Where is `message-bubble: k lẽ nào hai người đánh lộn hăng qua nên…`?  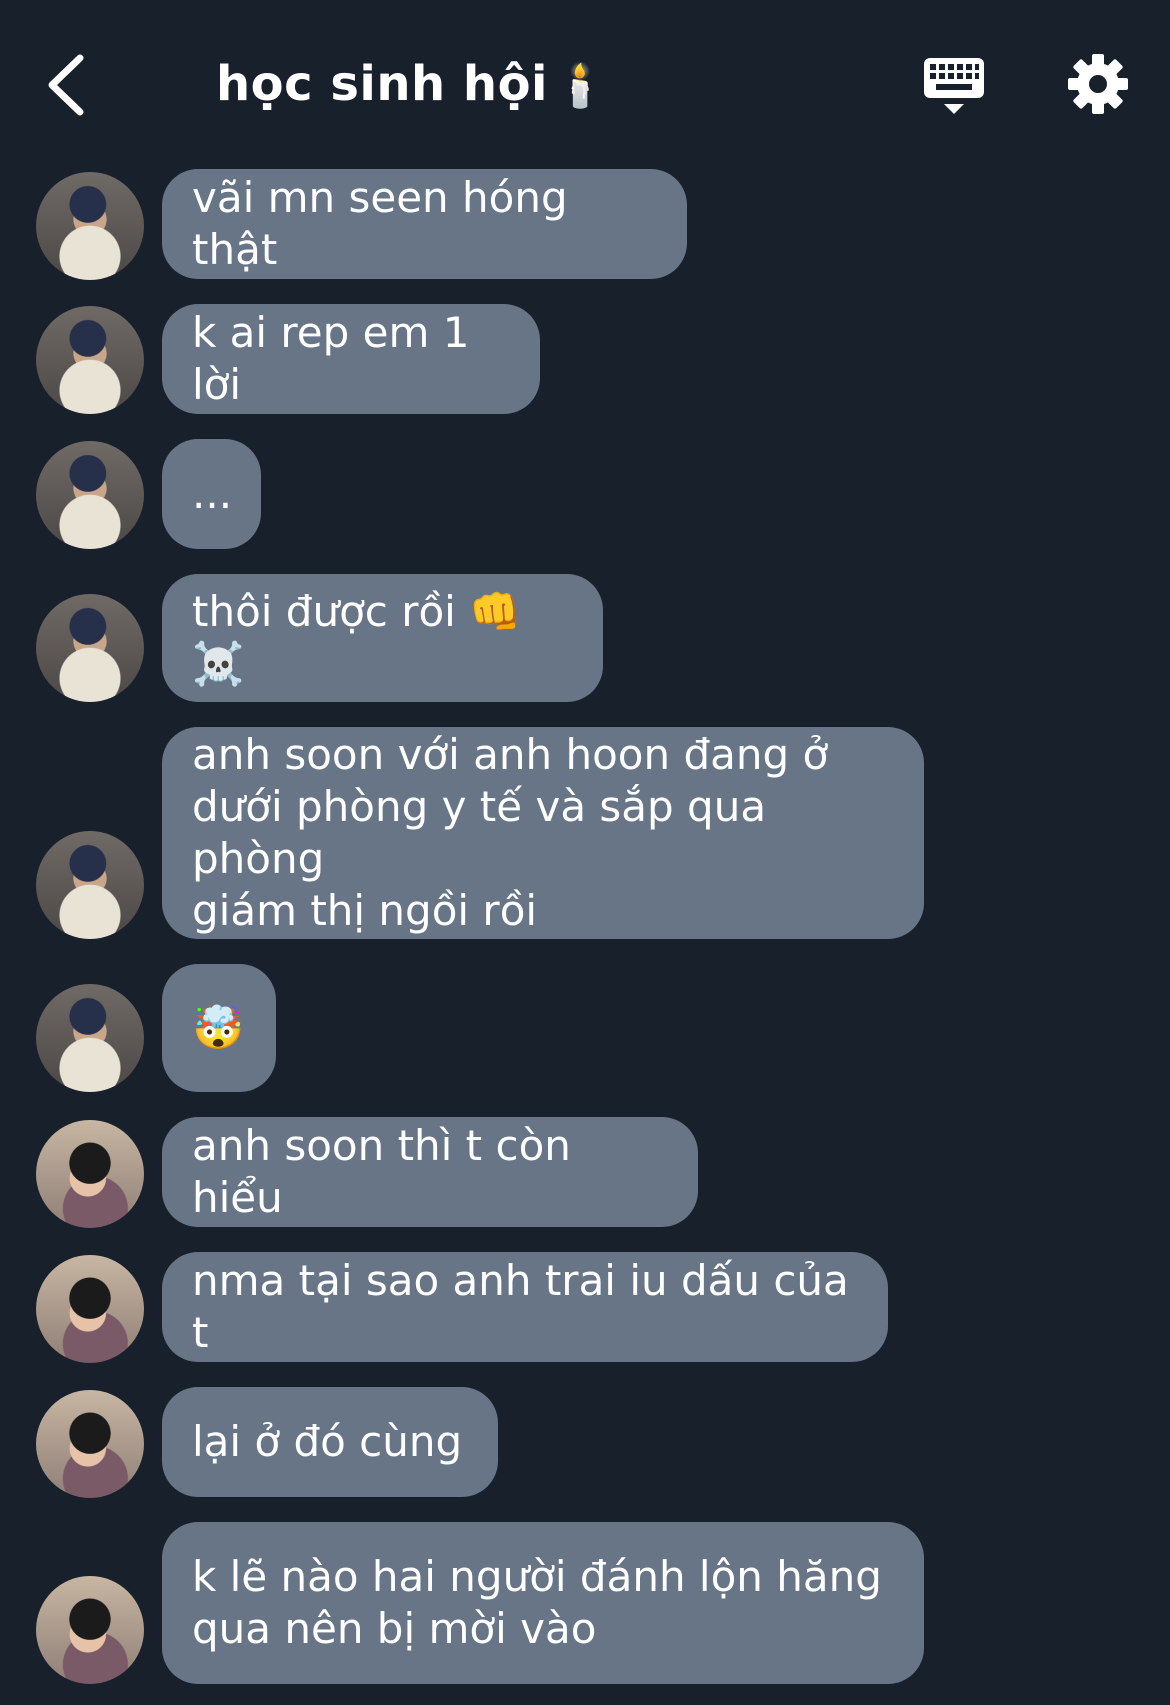 message-bubble: k lẽ nào hai người đánh lộn hăng qua nên… is located at coordinates (543, 1603).